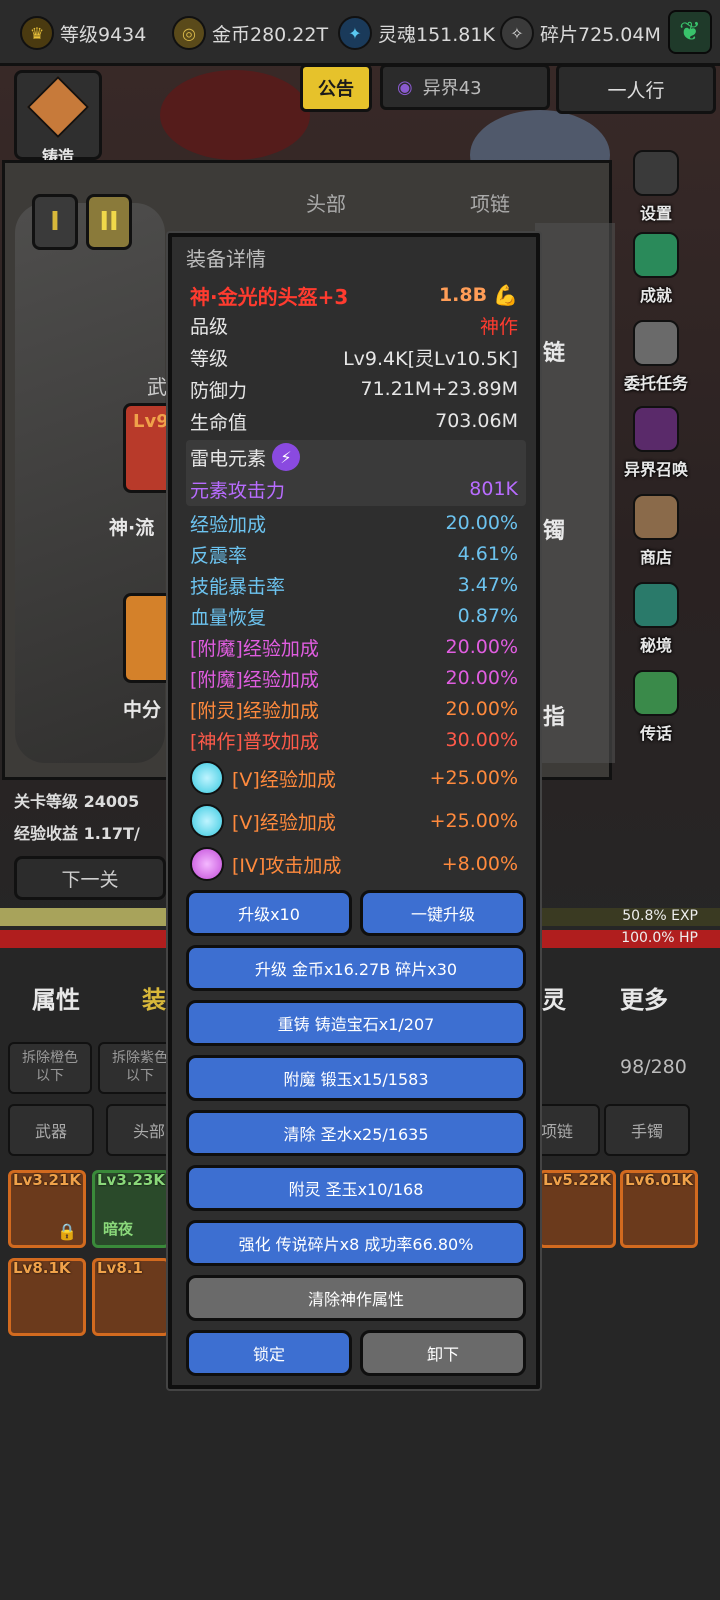 This screenshot has height=1600, width=720. What do you see at coordinates (644, 997) in the screenshot?
I see `tab-more: 更多` at bounding box center [644, 997].